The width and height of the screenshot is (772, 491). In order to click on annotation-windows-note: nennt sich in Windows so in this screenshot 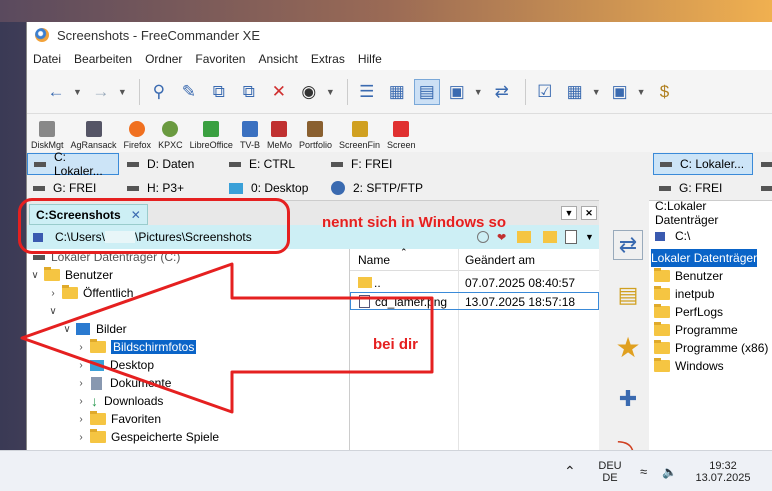, I will do `click(414, 222)`.